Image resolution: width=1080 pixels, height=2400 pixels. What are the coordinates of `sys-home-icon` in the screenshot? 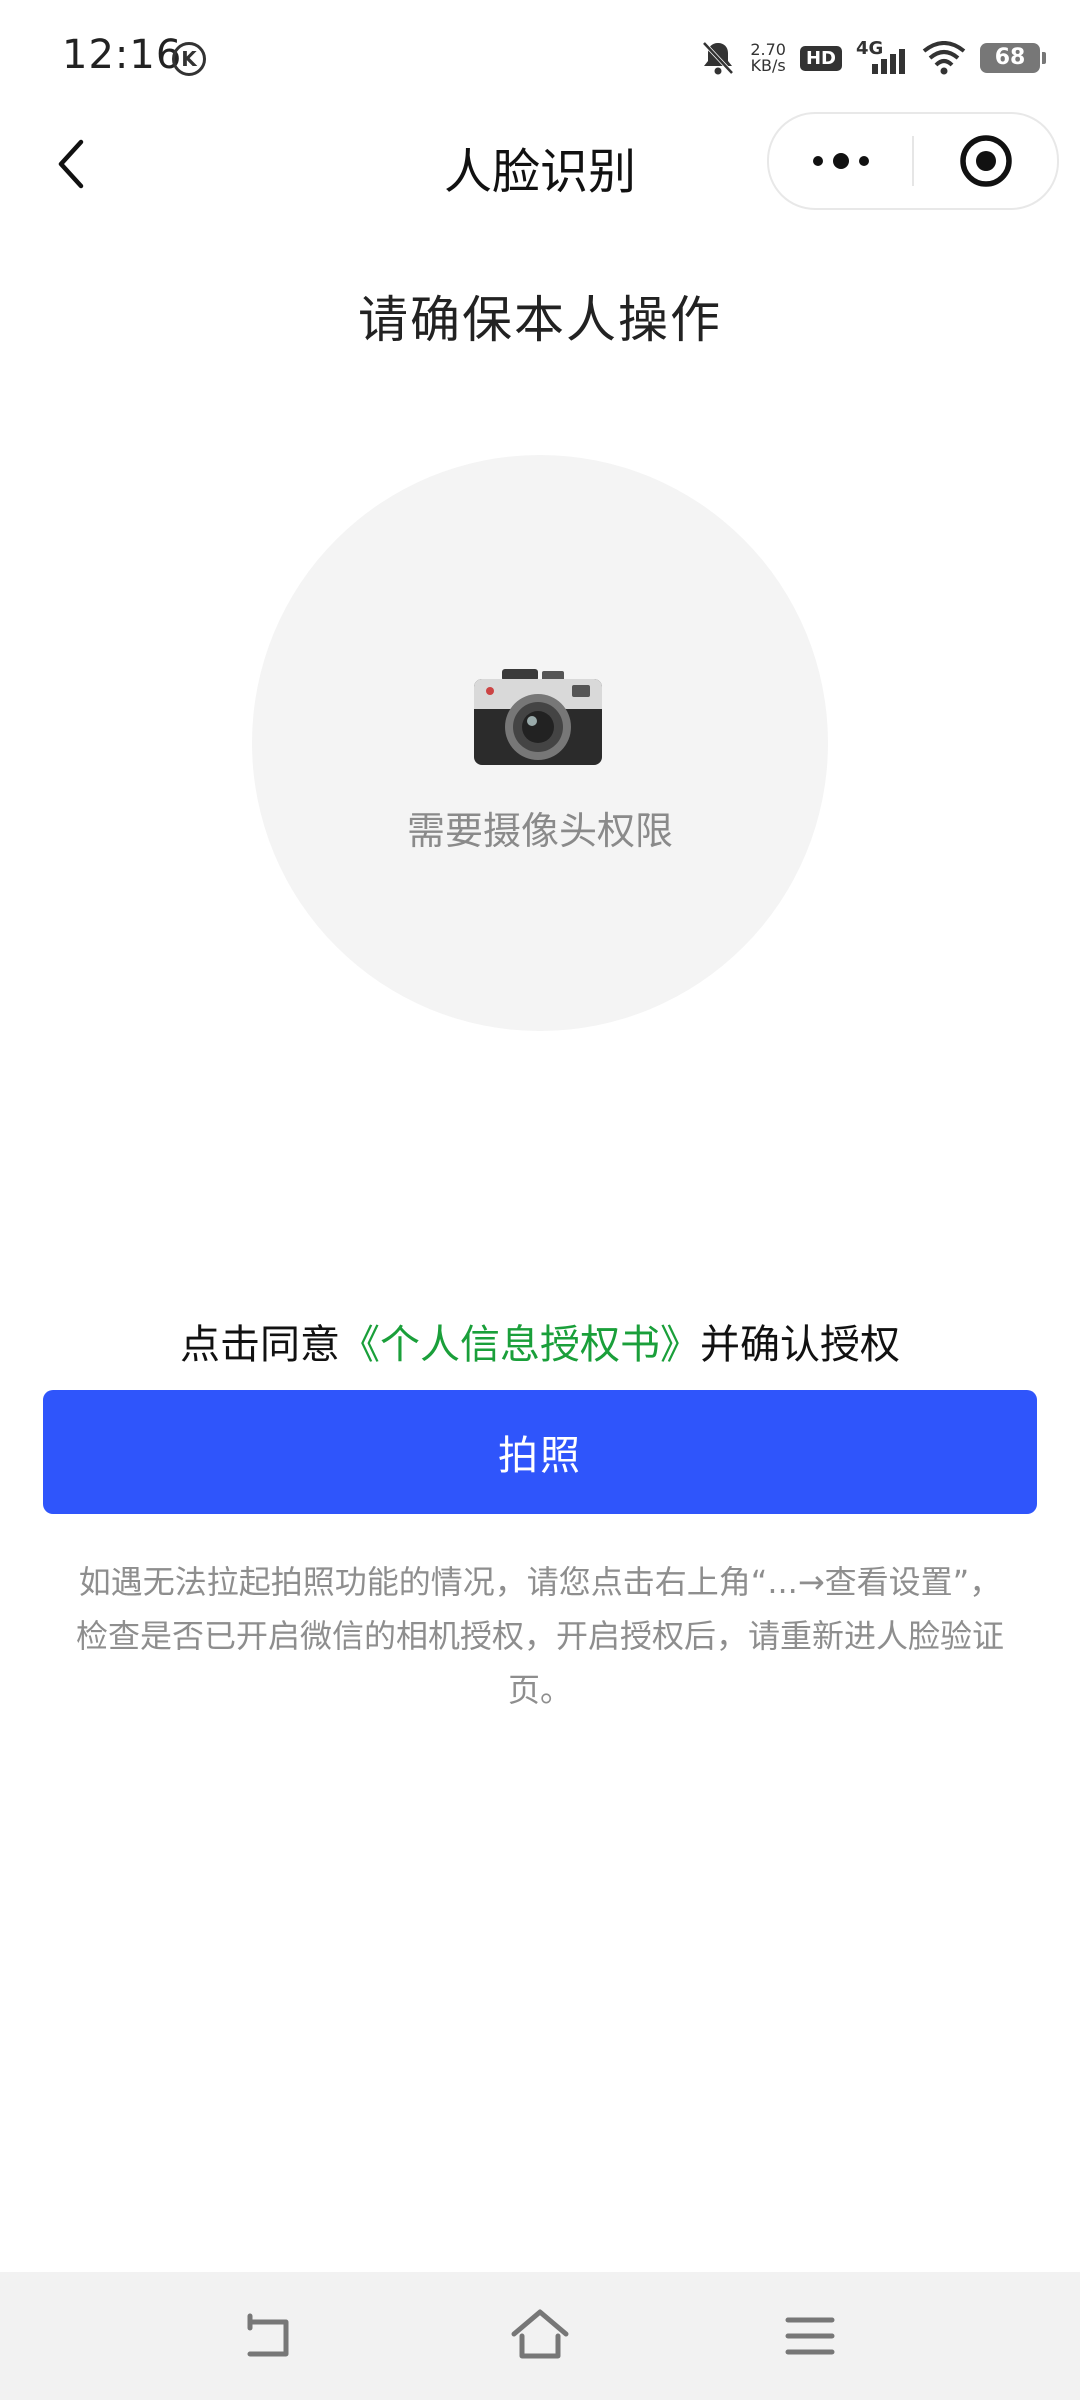 It's located at (540, 2334).